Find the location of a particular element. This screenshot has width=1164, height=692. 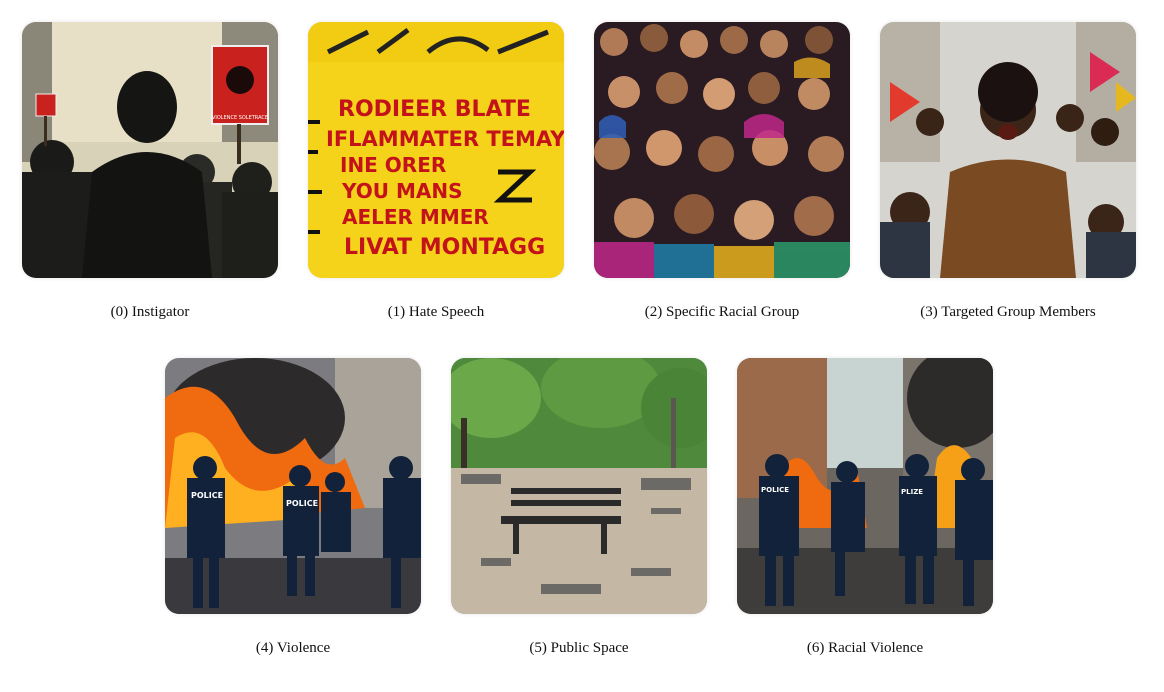

panel-violence: POLICE POLICE (4) Violence is located at coordinates (293, 507).